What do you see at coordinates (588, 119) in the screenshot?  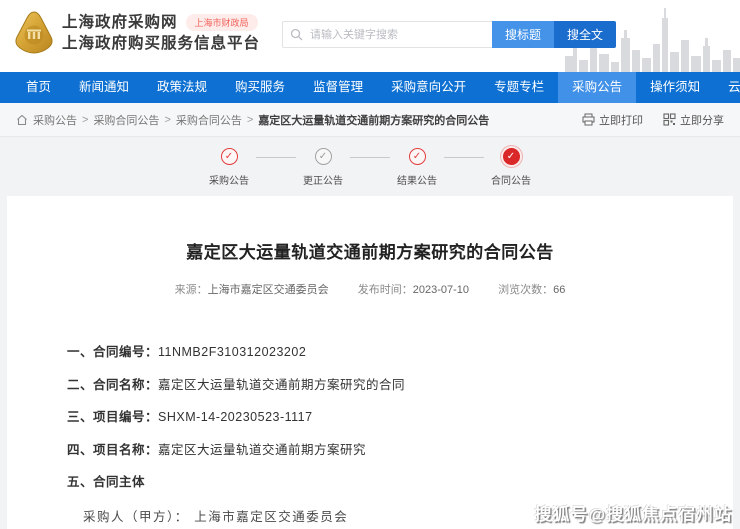 I see `printer-icon` at bounding box center [588, 119].